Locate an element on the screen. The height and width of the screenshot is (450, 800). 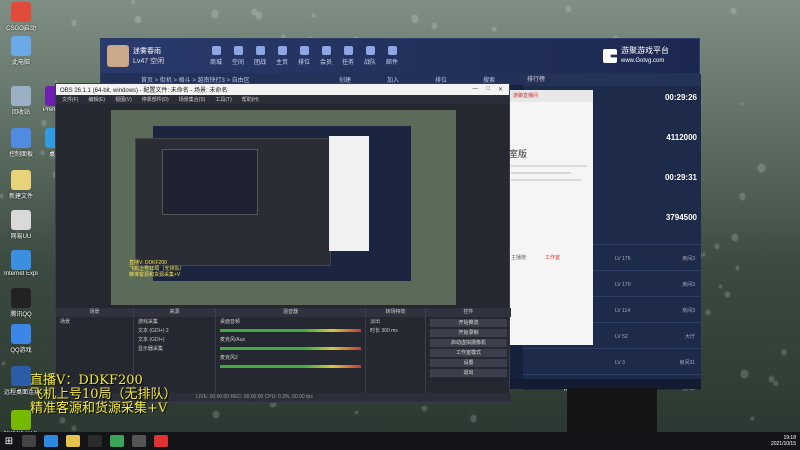
game-nav-item: 战队 is located at coordinates (370, 56).